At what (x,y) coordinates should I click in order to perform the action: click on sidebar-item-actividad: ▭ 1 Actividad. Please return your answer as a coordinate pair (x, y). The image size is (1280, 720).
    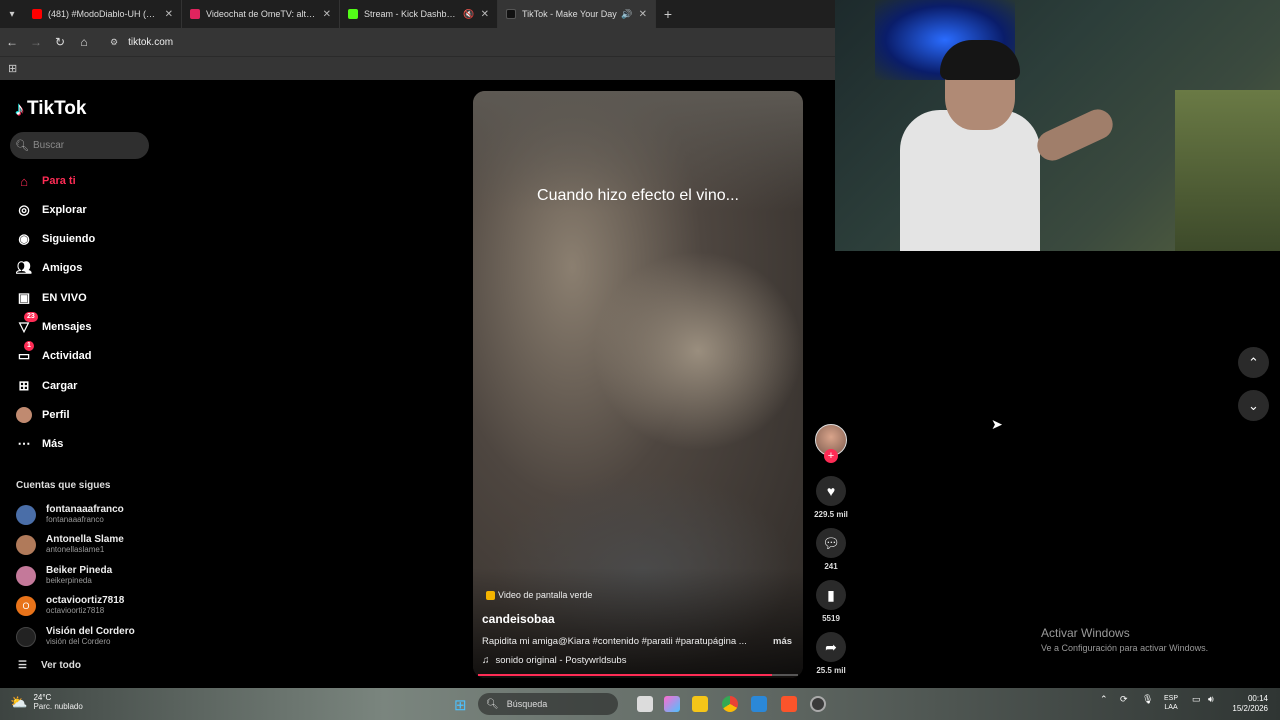
    Looking at the image, I should click on (53, 354).